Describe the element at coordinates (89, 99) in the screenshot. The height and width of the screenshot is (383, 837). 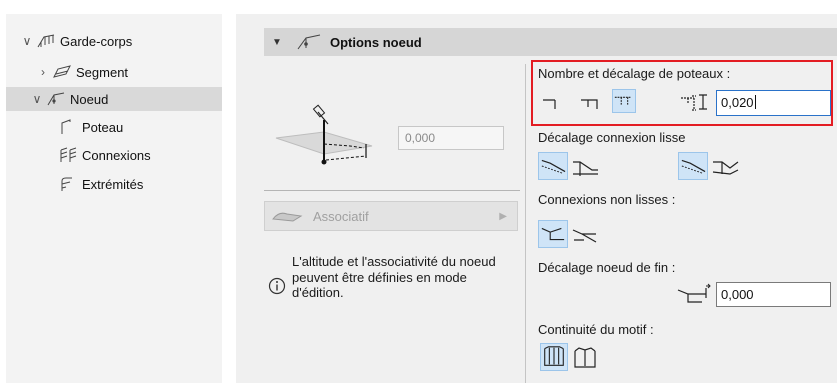
I see `tree-item-label: Noeud` at that location.